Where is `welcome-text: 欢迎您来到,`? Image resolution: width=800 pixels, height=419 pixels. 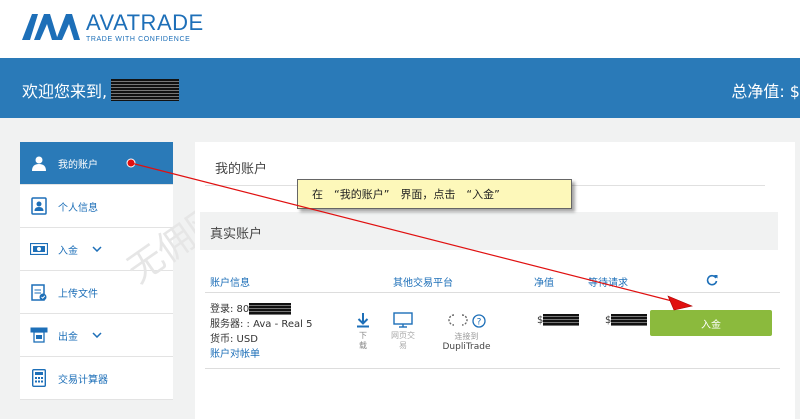 welcome-text: 欢迎您来到, is located at coordinates (101, 90).